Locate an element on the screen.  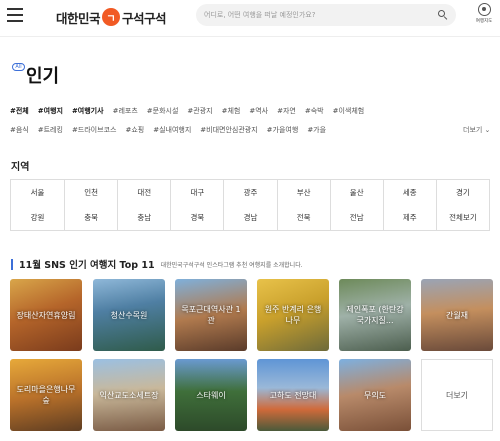
logo-text-left: 대한민국 is located at coordinates (78, 18).